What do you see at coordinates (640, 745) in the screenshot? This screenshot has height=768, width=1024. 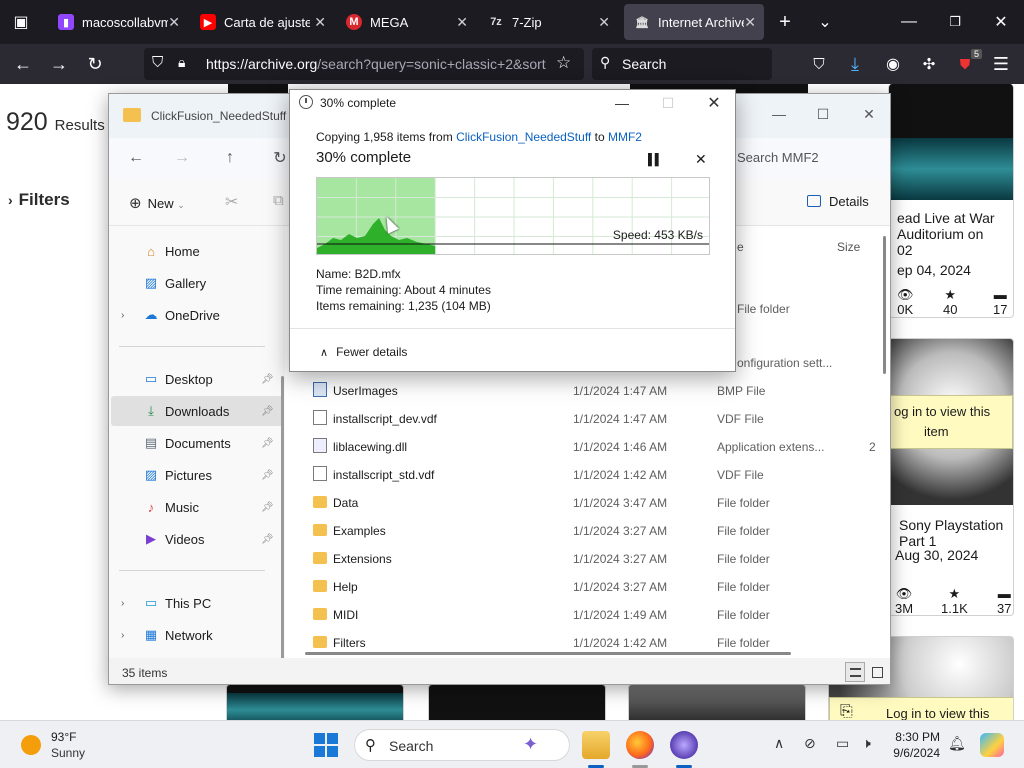 I see `firefox-taskbar-icon` at bounding box center [640, 745].